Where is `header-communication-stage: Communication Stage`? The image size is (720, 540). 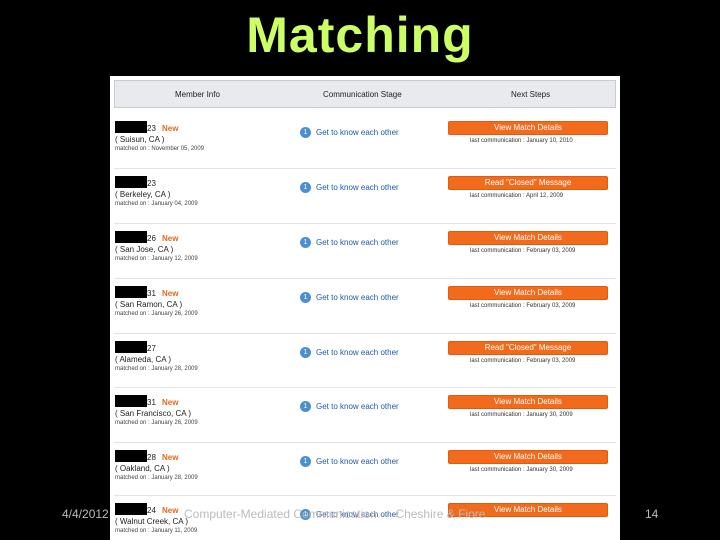
header-communication-stage: Communication Stage is located at coordinates (362, 94).